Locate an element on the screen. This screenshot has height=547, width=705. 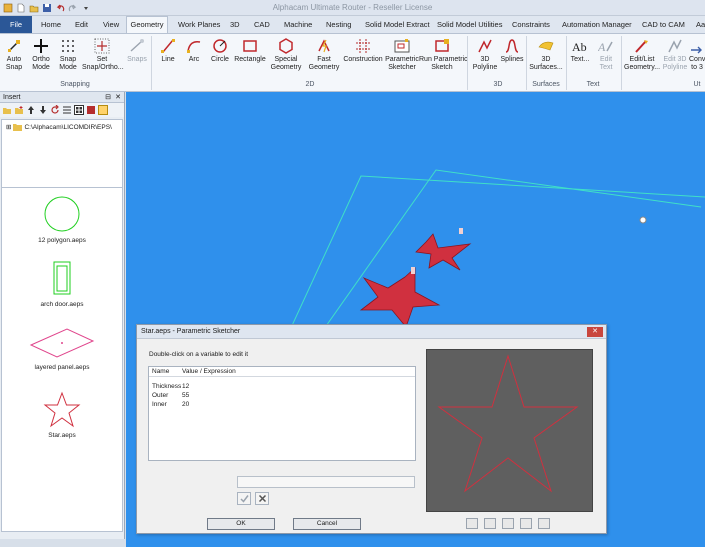
edit-geometry-icon is located at coordinates (642, 46).